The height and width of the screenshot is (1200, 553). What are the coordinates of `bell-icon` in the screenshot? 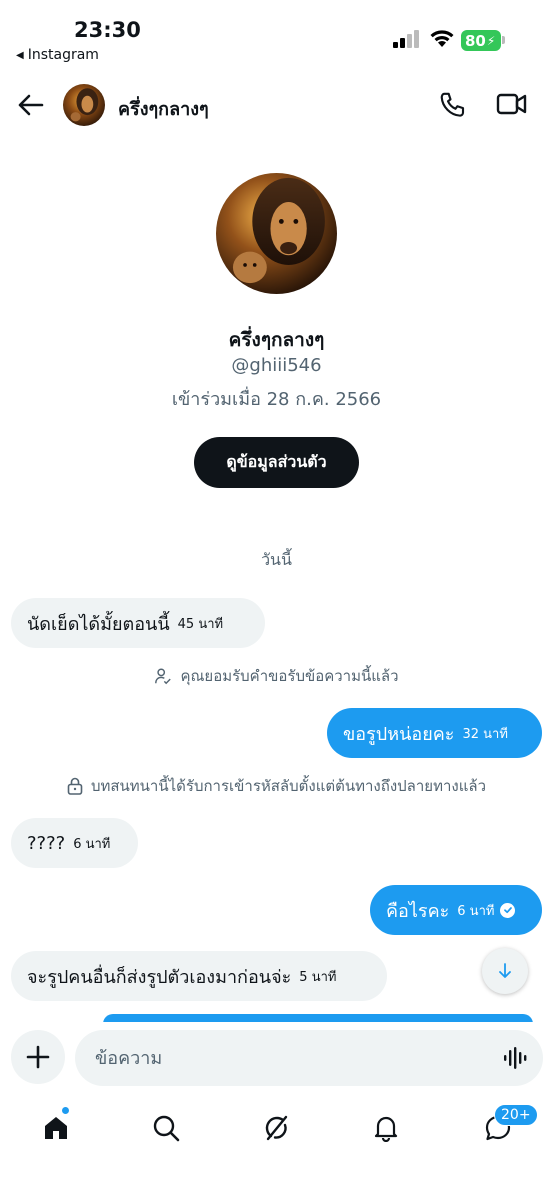 It's located at (386, 1129).